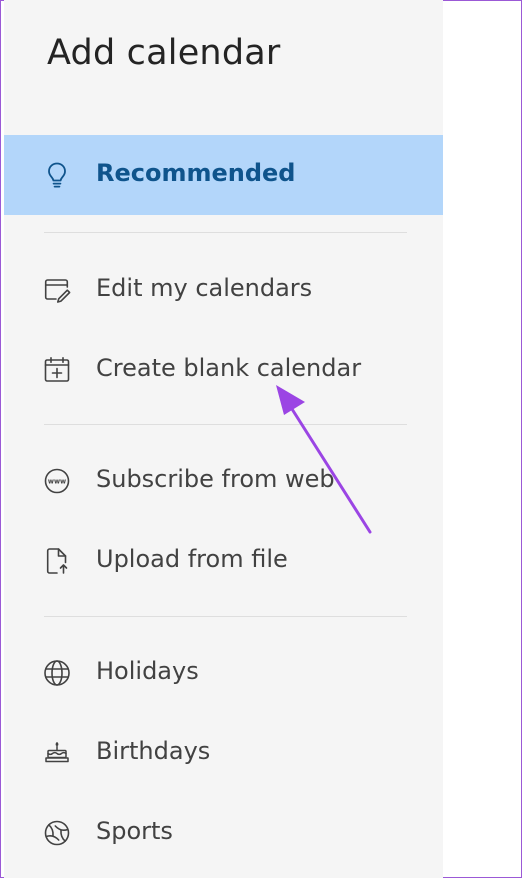 The height and width of the screenshot is (878, 522). What do you see at coordinates (57, 370) in the screenshot?
I see `calendar-add-icon` at bounding box center [57, 370].